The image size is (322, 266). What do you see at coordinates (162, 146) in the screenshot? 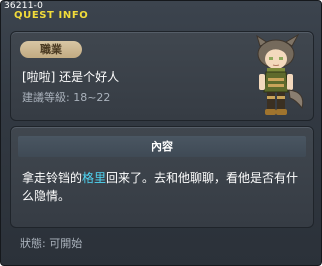
I see `content-header: 內容` at bounding box center [162, 146].